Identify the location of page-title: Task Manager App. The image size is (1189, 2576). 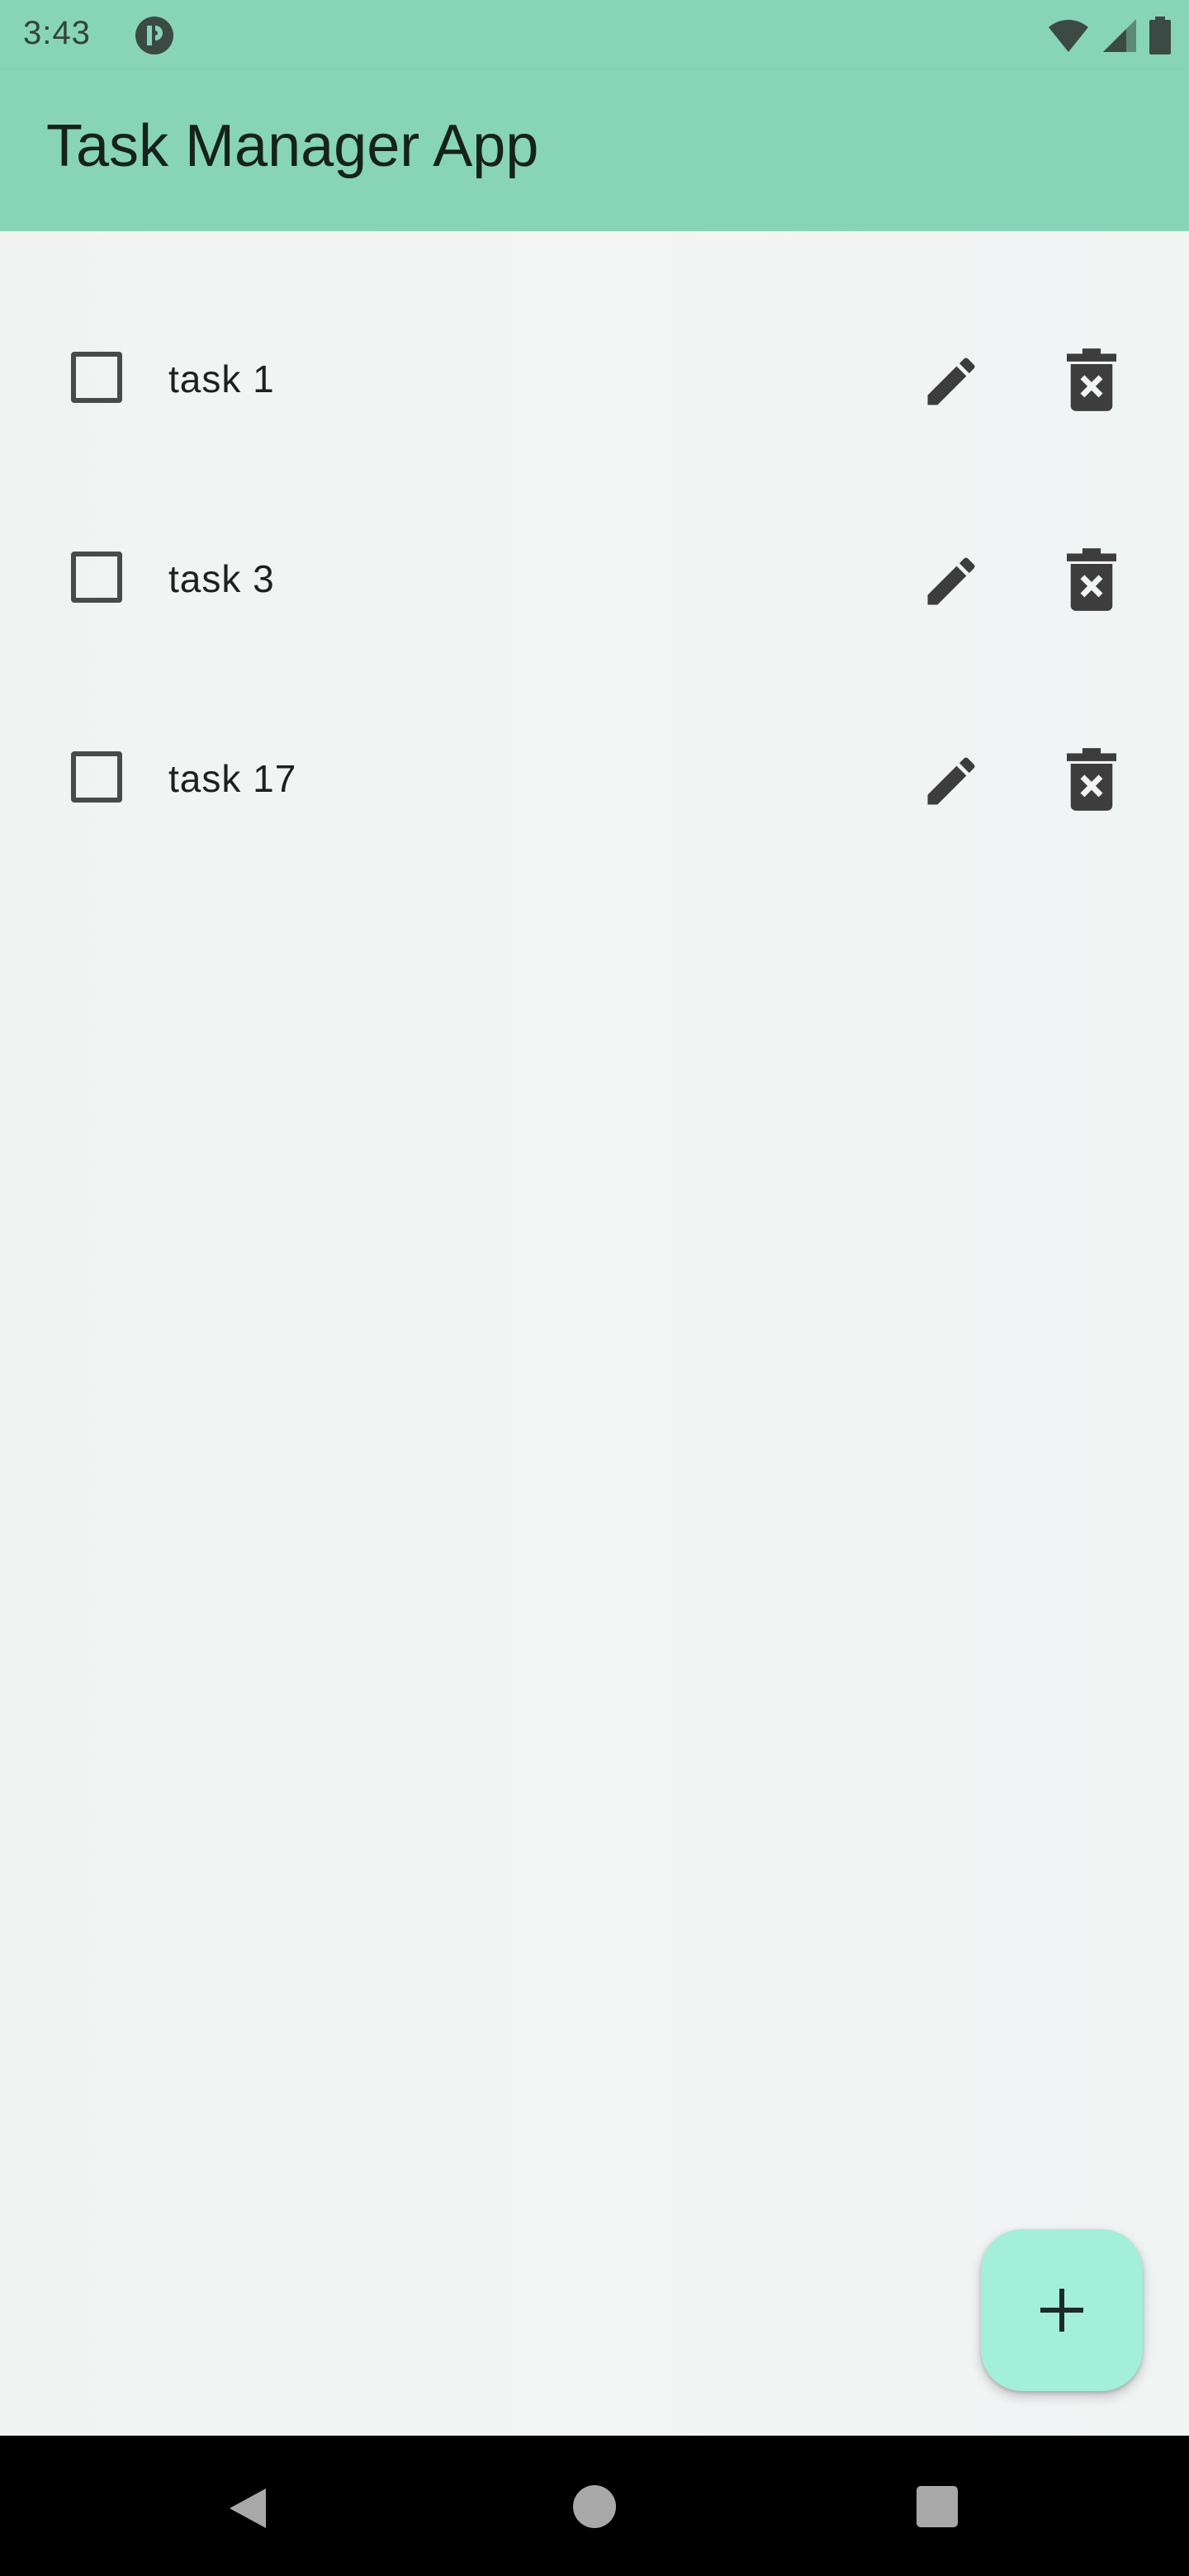
(292, 146).